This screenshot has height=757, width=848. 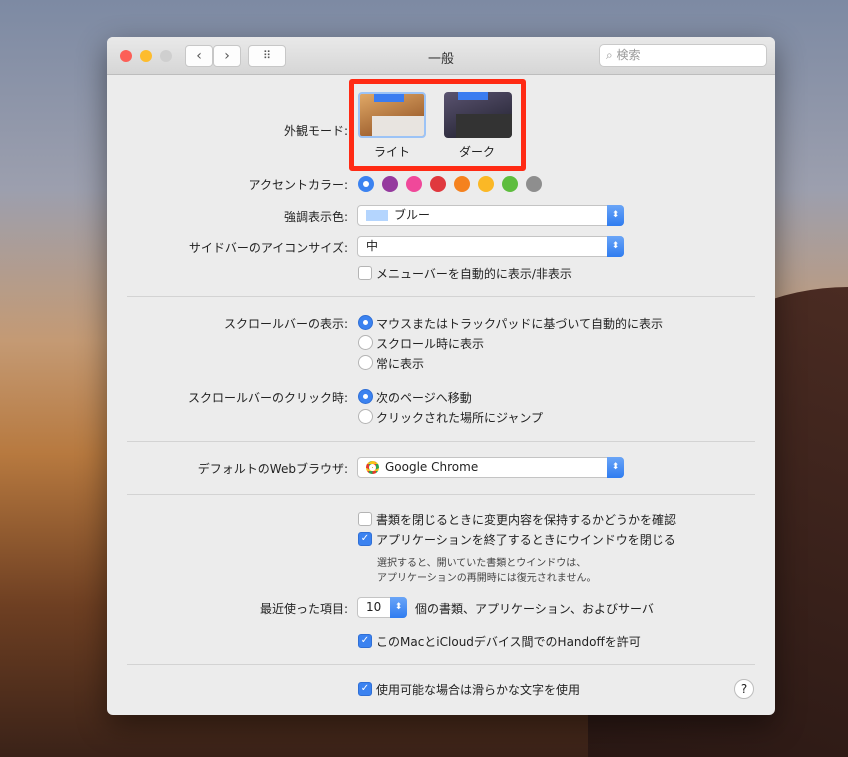 I want to click on color-swatch, so click(x=377, y=215).